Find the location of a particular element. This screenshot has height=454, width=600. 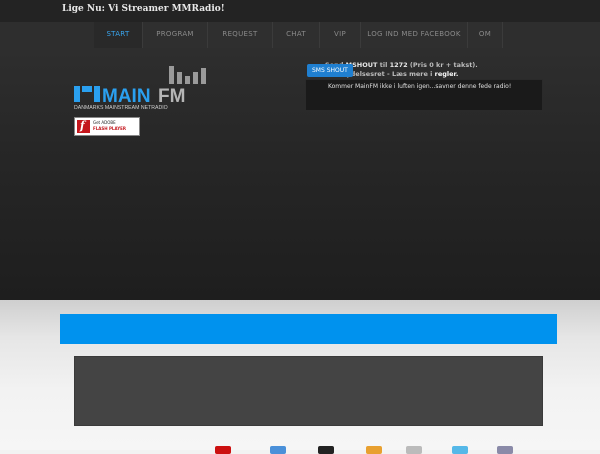

rss-icon is located at coordinates (374, 450).